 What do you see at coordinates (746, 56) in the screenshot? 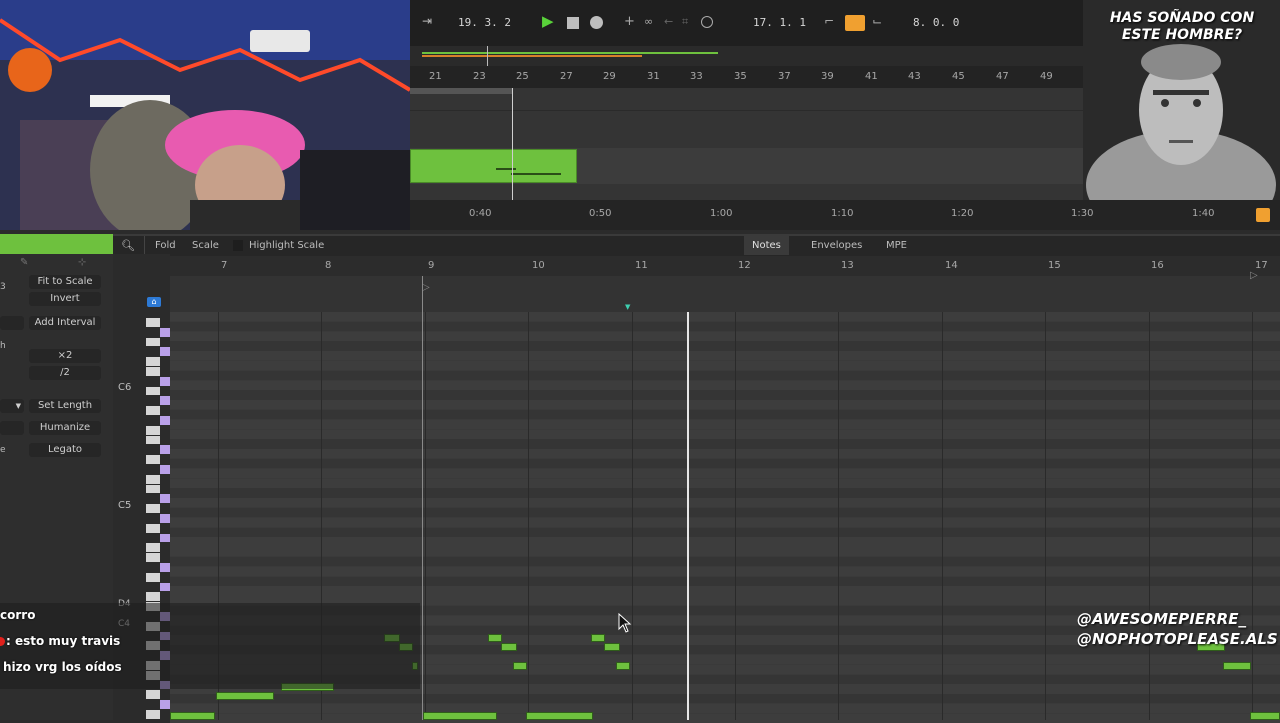
I see `overview-strip` at bounding box center [746, 56].